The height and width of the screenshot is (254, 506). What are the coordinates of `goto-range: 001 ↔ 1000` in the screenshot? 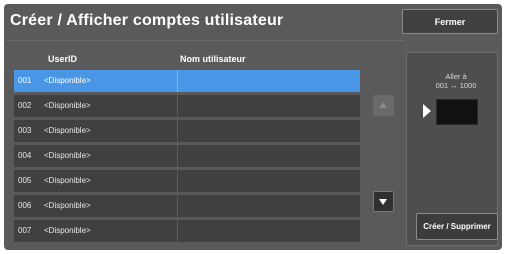 It's located at (456, 85).